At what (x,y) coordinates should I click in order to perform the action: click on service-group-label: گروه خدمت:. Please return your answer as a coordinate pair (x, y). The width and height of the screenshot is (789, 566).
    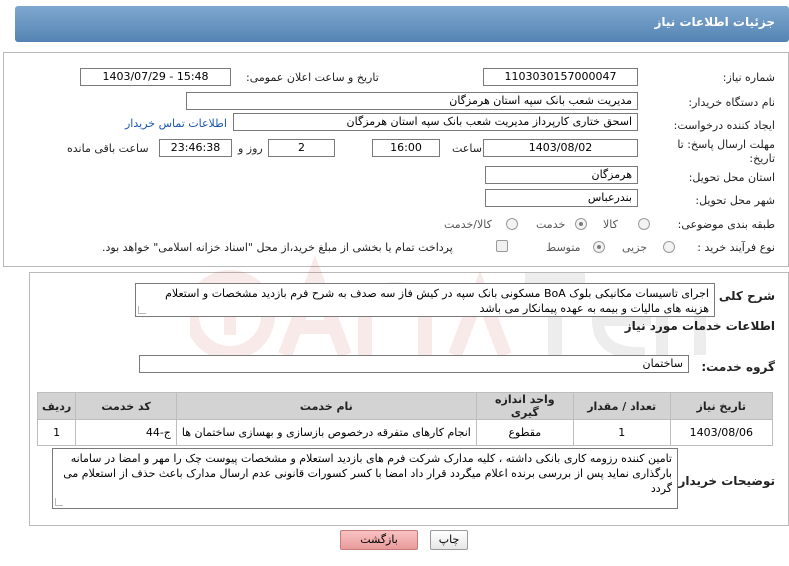
    Looking at the image, I should click on (738, 367).